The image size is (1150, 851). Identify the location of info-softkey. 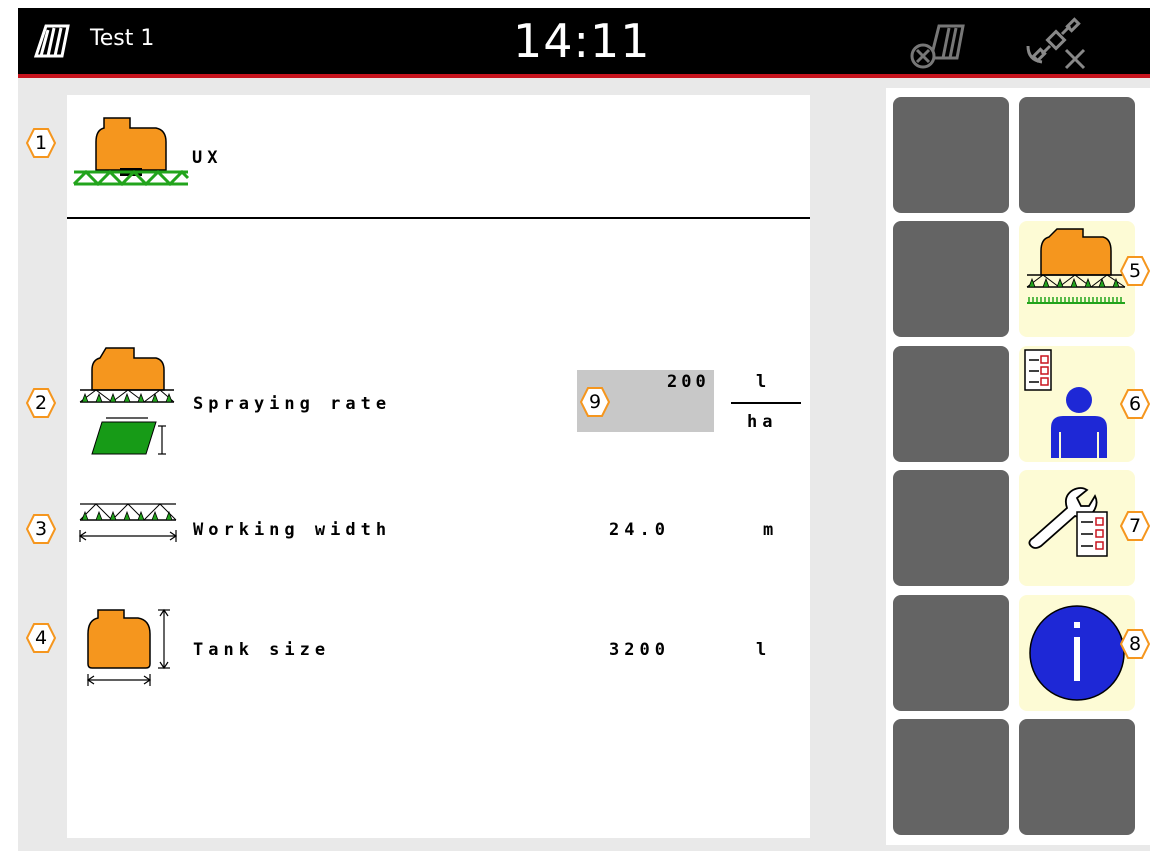
(1077, 653).